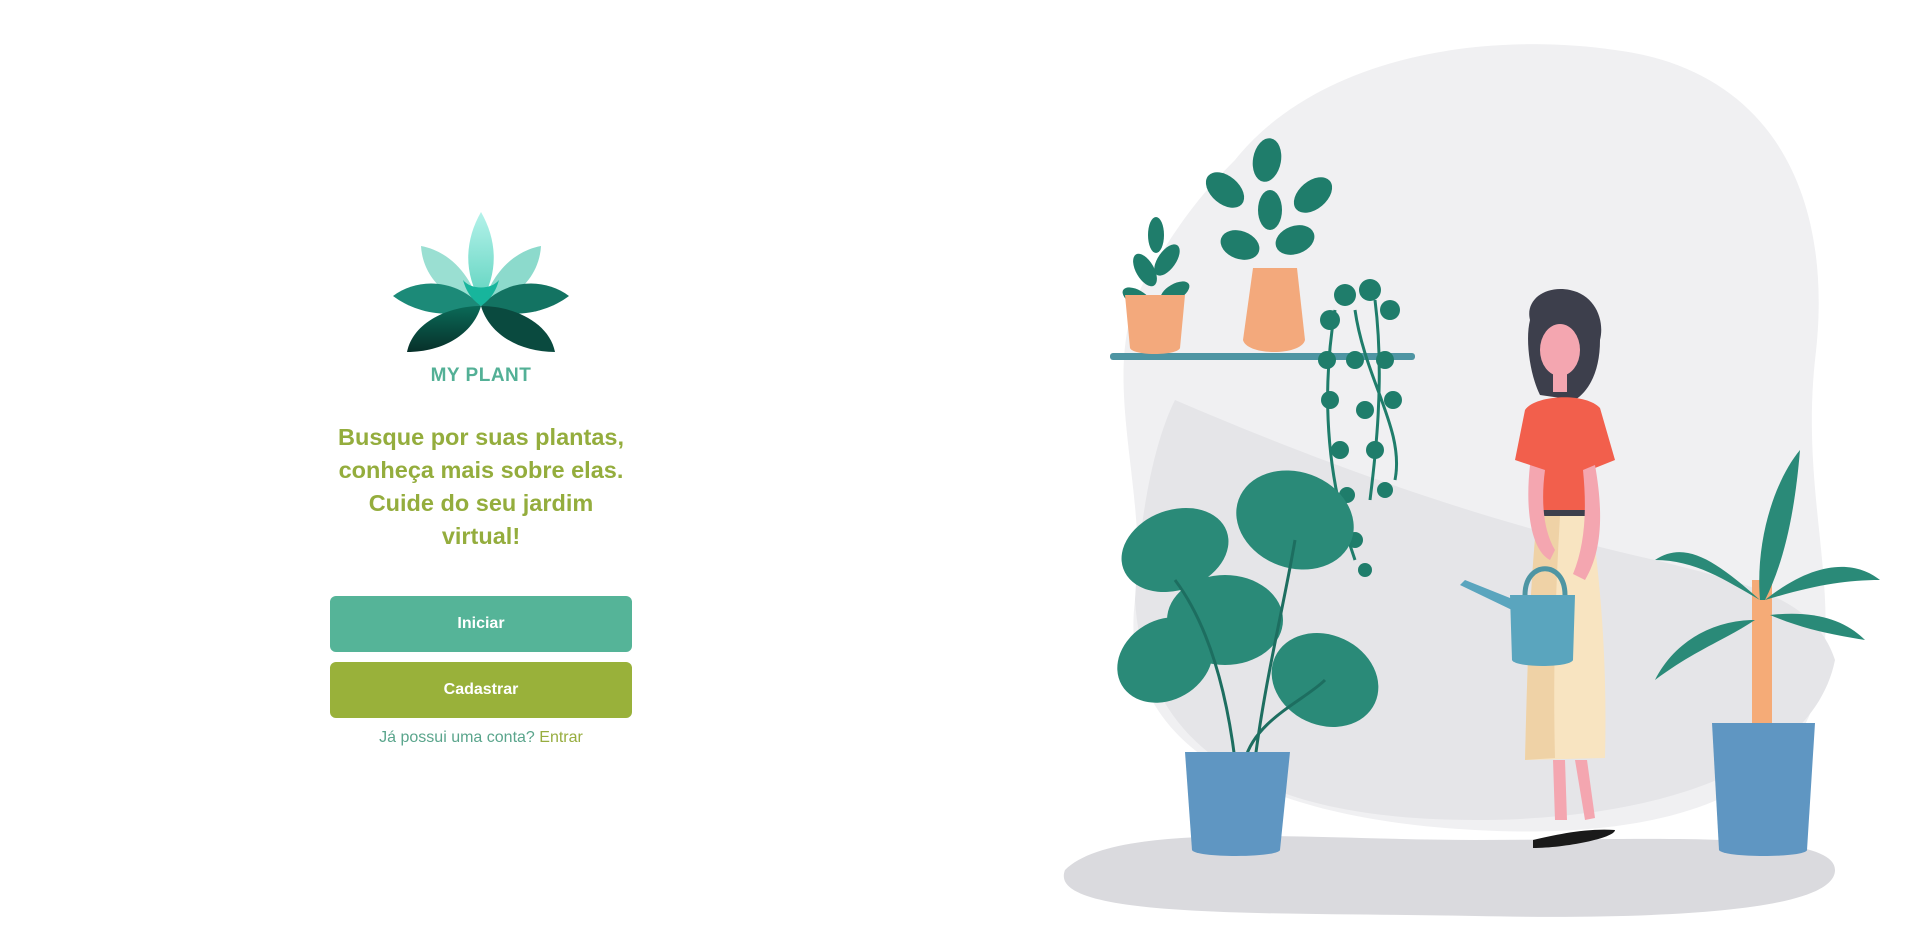 The height and width of the screenshot is (931, 1920). I want to click on lotus-logo-icon, so click(481, 282).